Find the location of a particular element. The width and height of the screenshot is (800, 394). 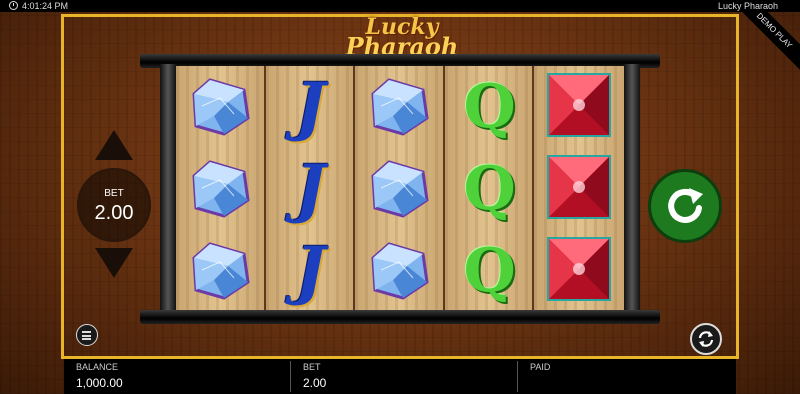

bet-decrease-button is located at coordinates (114, 263).